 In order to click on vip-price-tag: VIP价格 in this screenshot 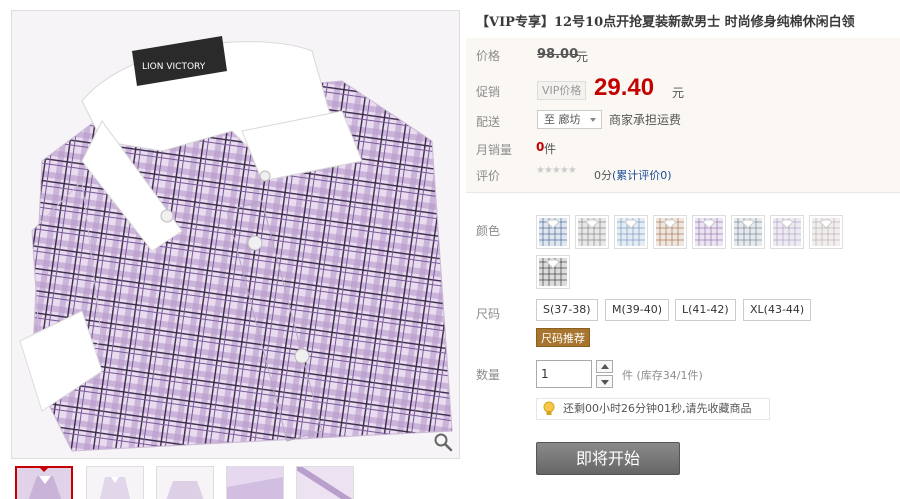, I will do `click(562, 90)`.